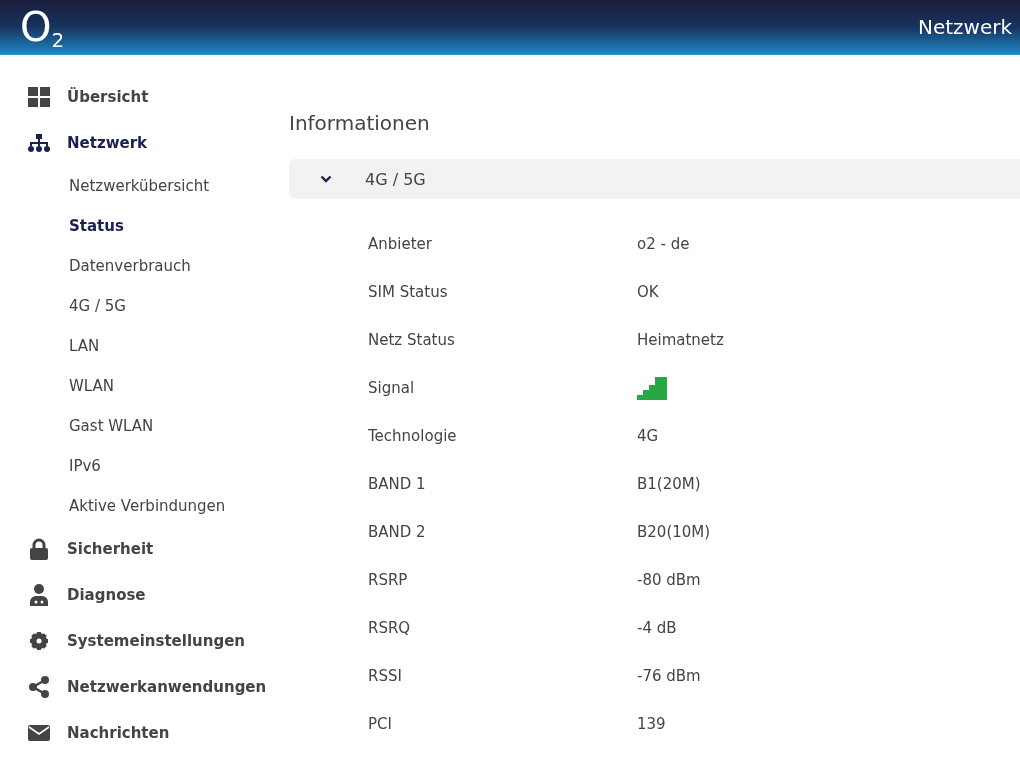 This screenshot has height=764, width=1020. What do you see at coordinates (652, 388) in the screenshot?
I see `signal-bars-icon` at bounding box center [652, 388].